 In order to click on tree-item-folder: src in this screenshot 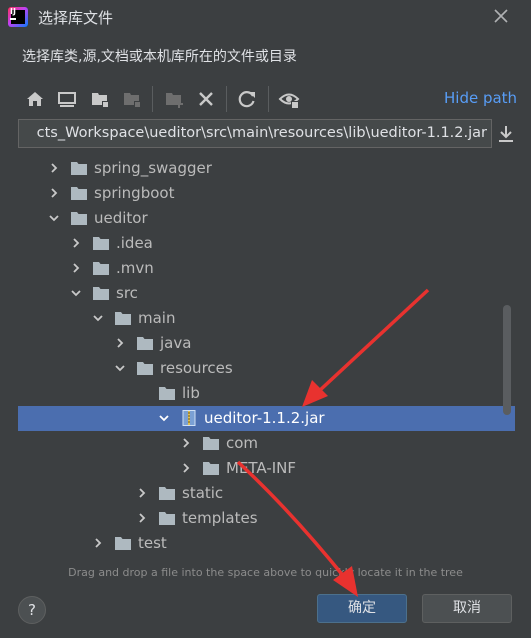, I will do `click(266, 293)`.